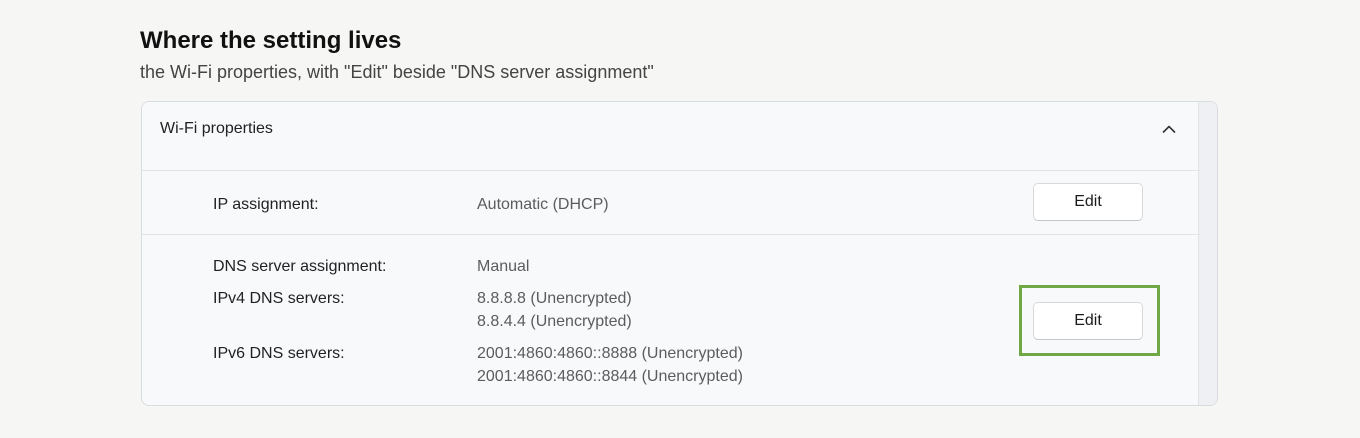  Describe the element at coordinates (279, 298) in the screenshot. I see `ipv4-dns-servers-label: IPv4 DNS servers:` at that location.